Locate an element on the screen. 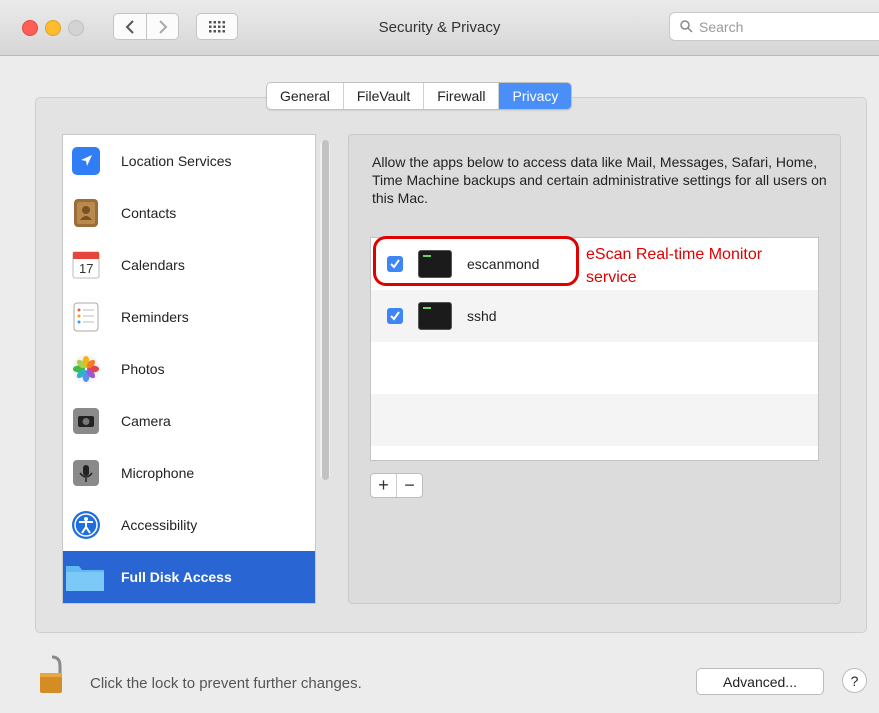 The height and width of the screenshot is (713, 879). checkmark-icon is located at coordinates (395, 316).